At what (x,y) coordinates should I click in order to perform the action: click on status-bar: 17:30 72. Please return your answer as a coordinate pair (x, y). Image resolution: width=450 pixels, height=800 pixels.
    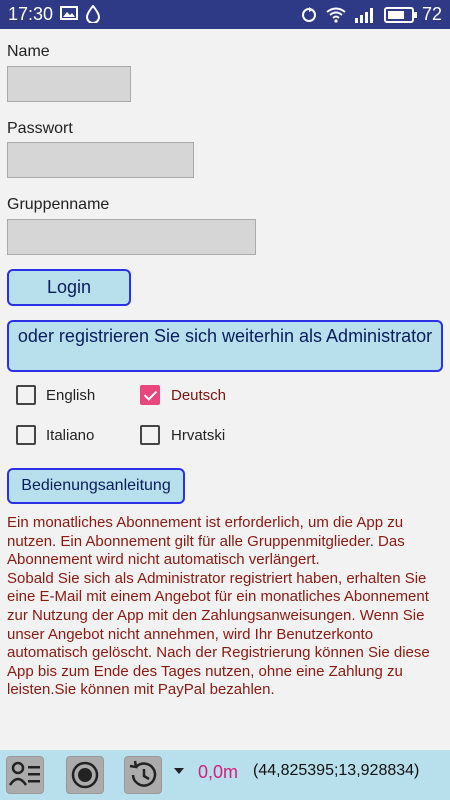
    Looking at the image, I should click on (225, 14).